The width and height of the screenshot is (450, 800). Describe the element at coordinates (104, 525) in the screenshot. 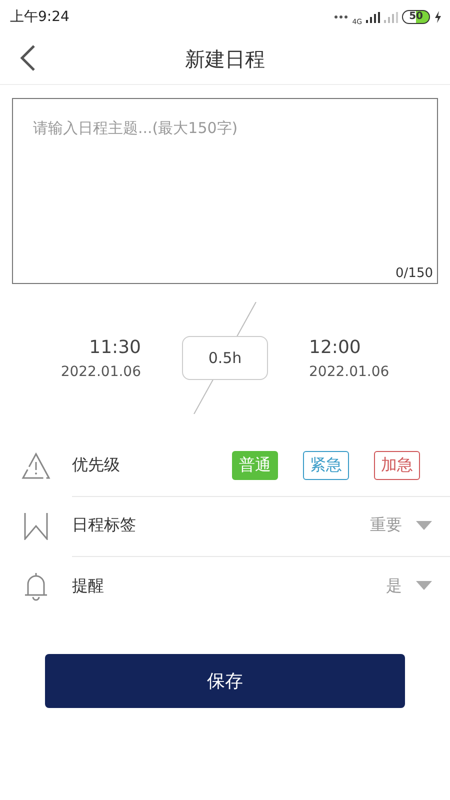

I see `field-label: 日程标签` at that location.